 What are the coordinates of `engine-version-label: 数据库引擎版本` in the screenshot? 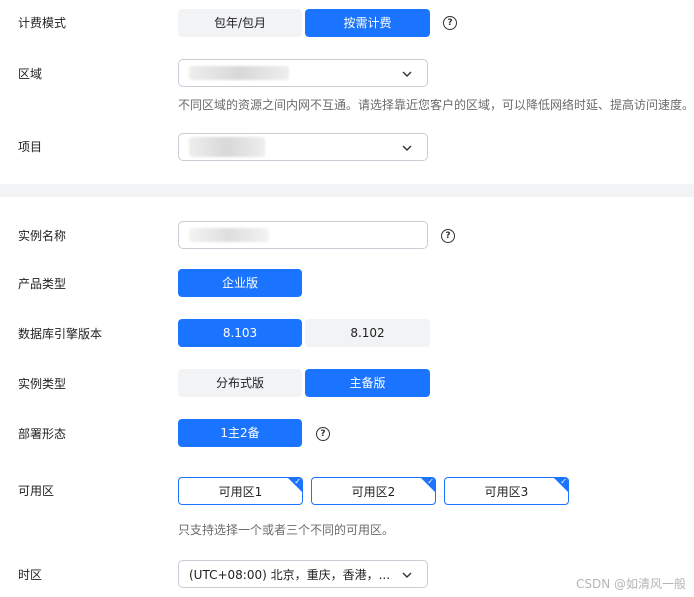 It's located at (60, 334).